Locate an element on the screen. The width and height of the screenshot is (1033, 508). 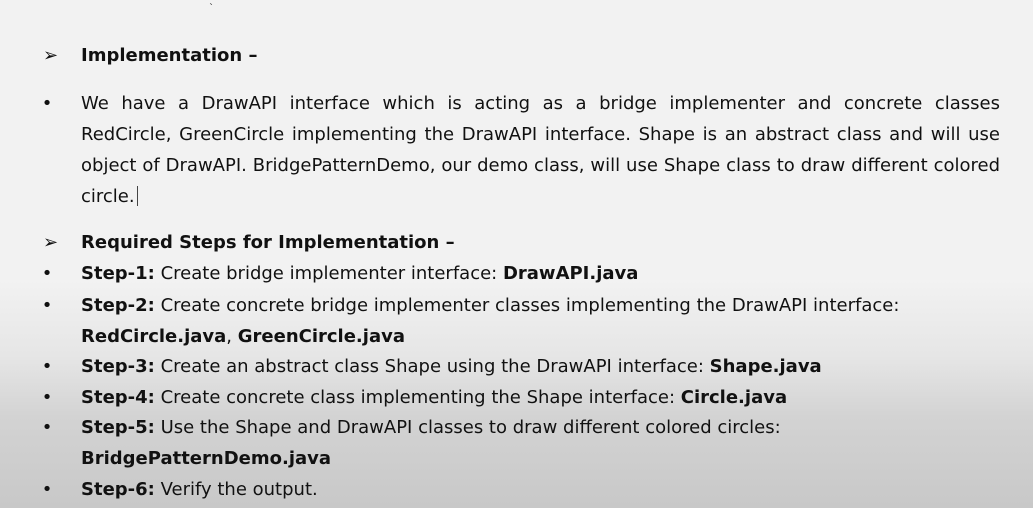
step-label: Step-5: is located at coordinates (118, 427).